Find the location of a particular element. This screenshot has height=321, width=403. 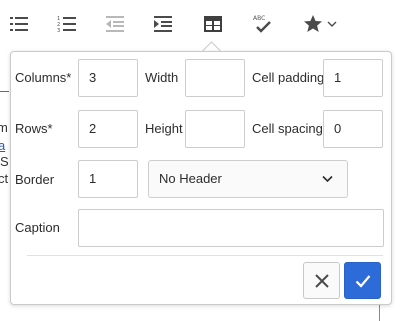

columns-input: 3 is located at coordinates (108, 78).